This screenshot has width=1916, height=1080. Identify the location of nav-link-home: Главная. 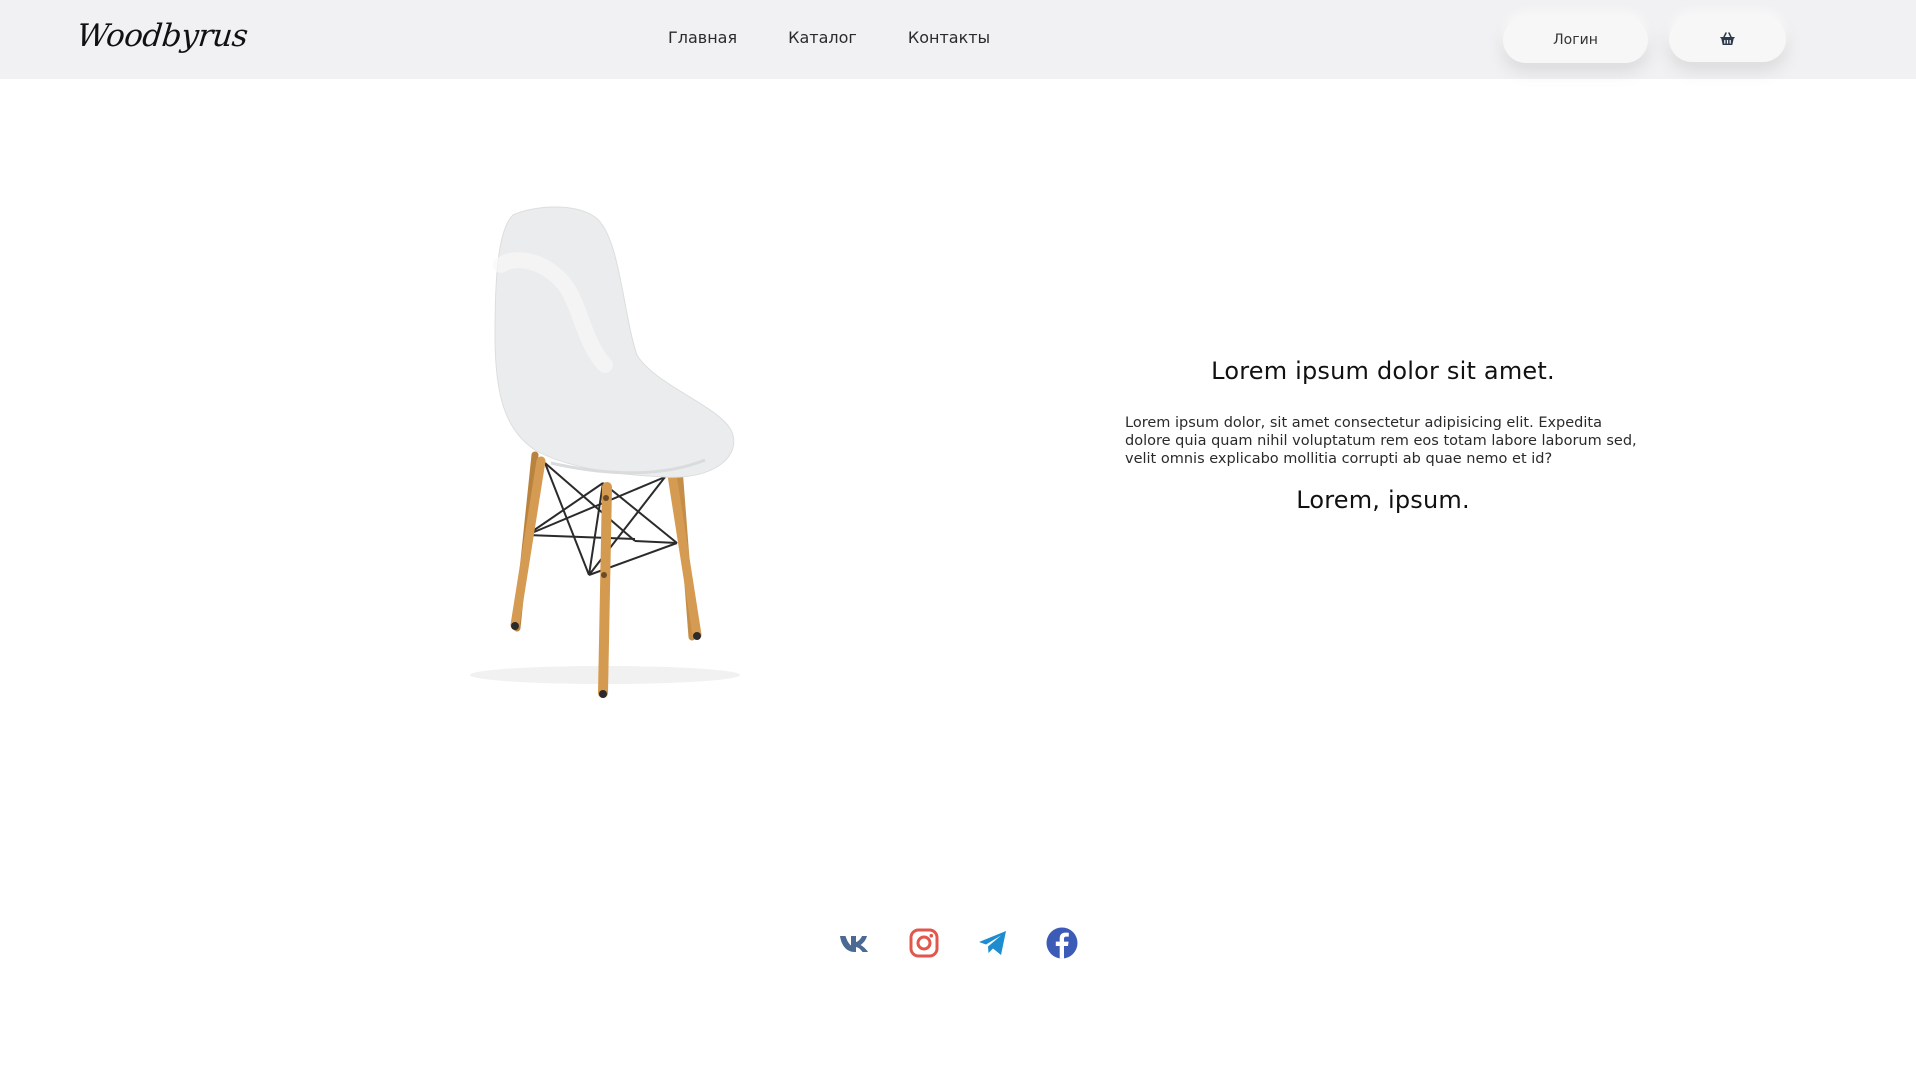
(702, 37).